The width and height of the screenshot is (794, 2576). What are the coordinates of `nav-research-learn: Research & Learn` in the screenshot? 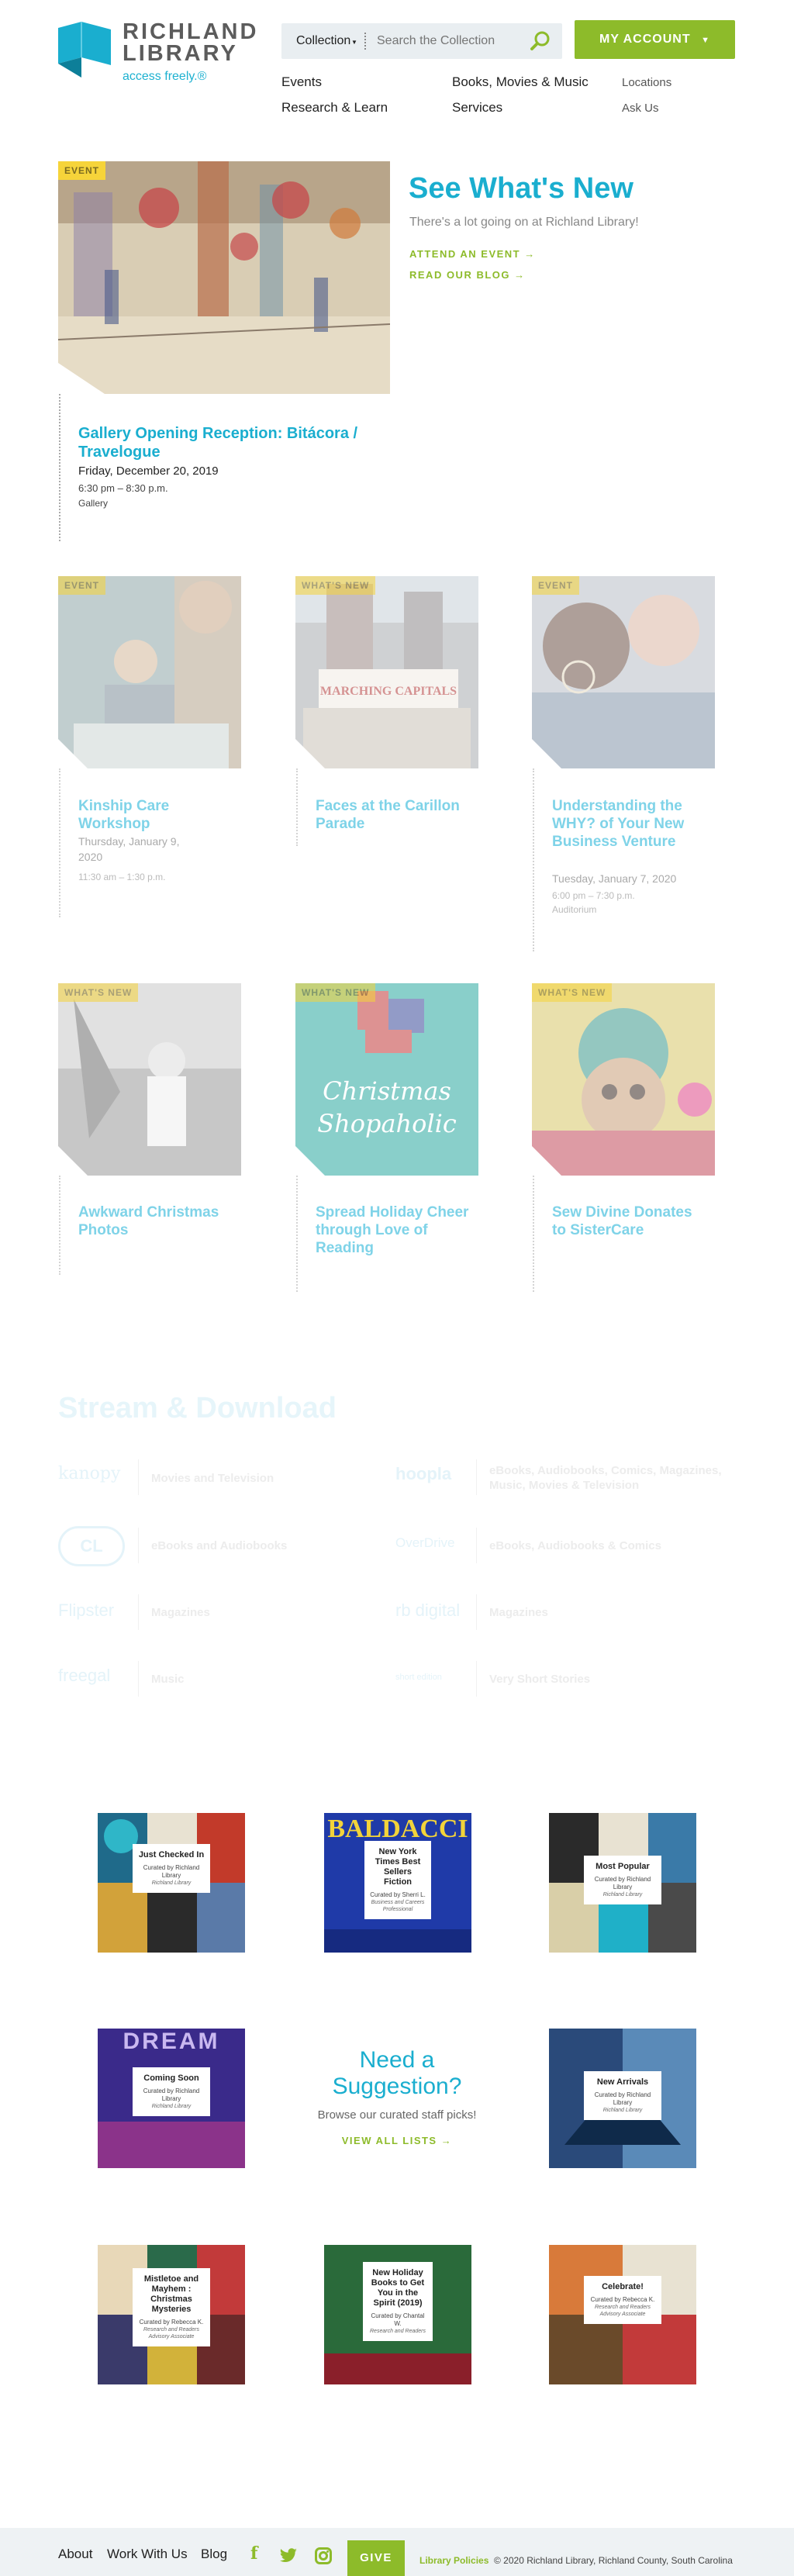 It's located at (334, 108).